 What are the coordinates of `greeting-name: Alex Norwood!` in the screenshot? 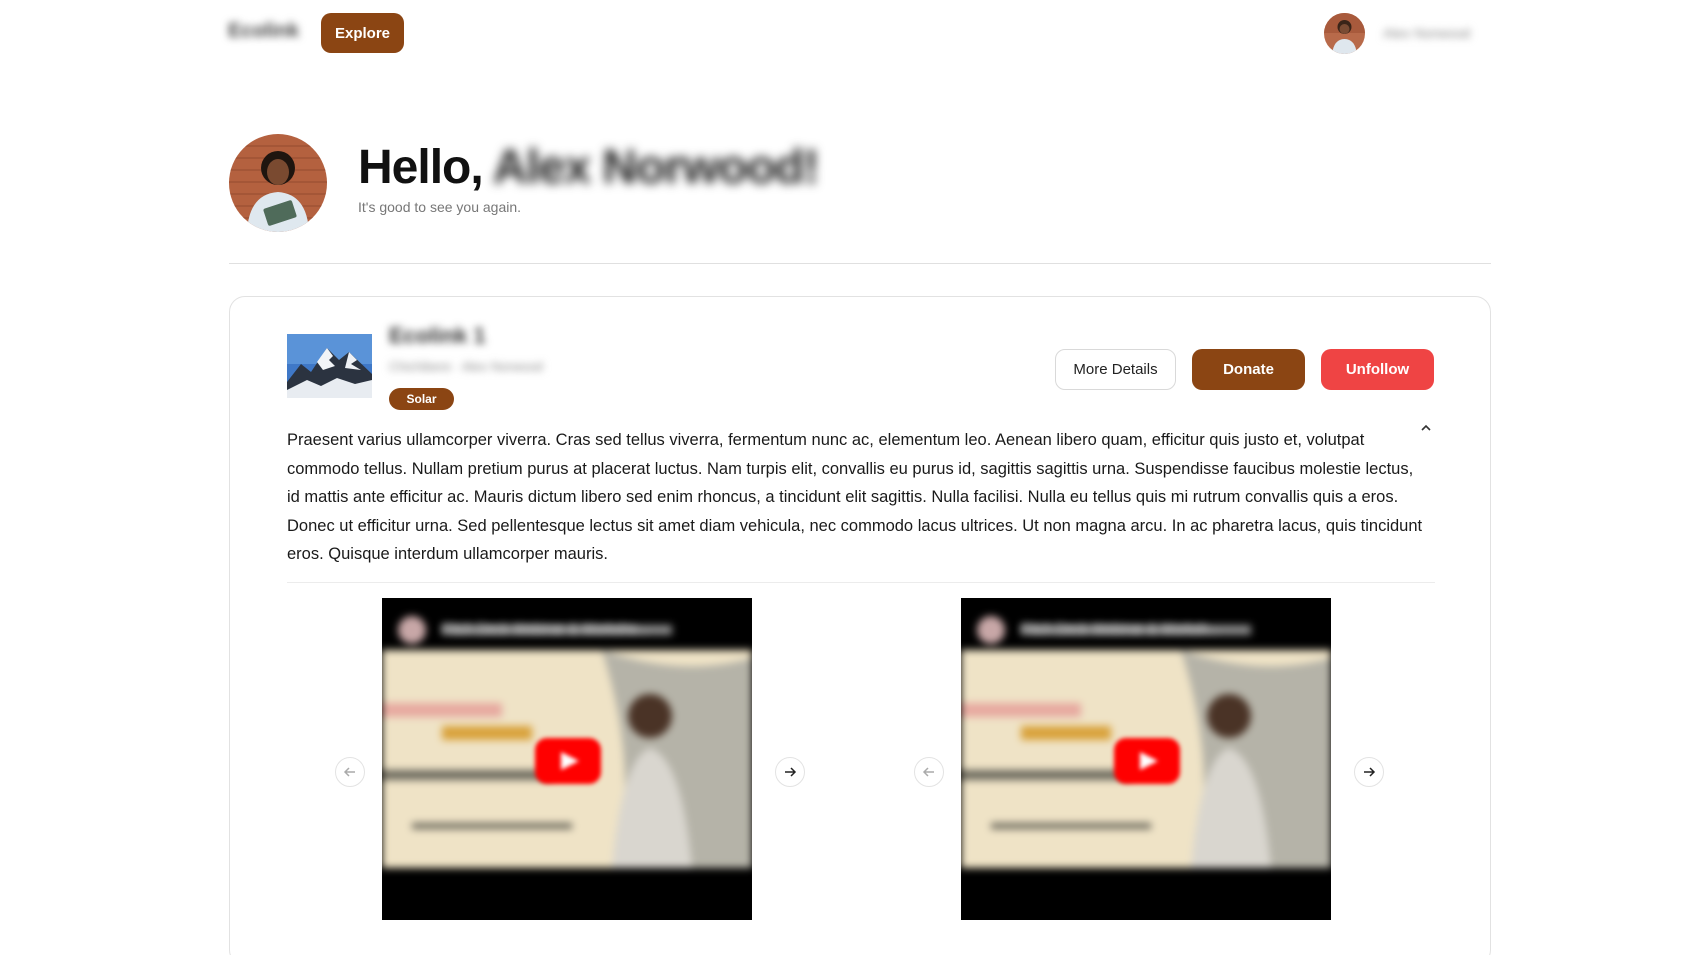 It's located at (656, 167).